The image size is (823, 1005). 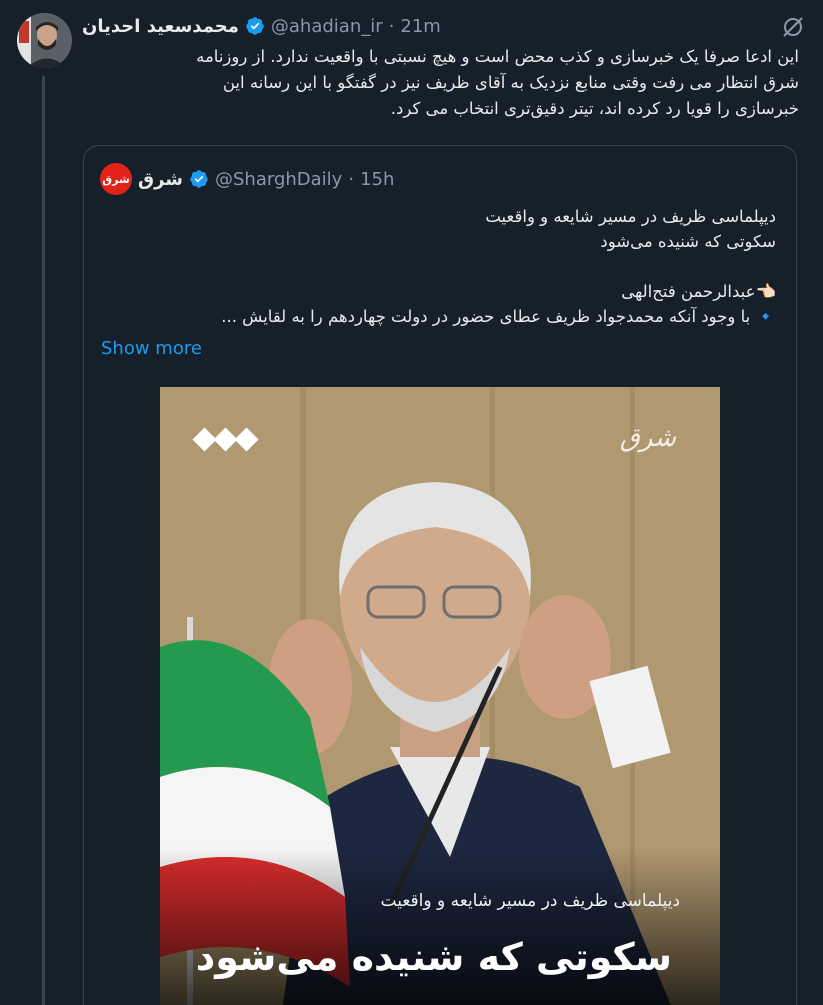 I want to click on quoted-text-line: سکوتی که شنیده می‌شود, so click(x=688, y=241).